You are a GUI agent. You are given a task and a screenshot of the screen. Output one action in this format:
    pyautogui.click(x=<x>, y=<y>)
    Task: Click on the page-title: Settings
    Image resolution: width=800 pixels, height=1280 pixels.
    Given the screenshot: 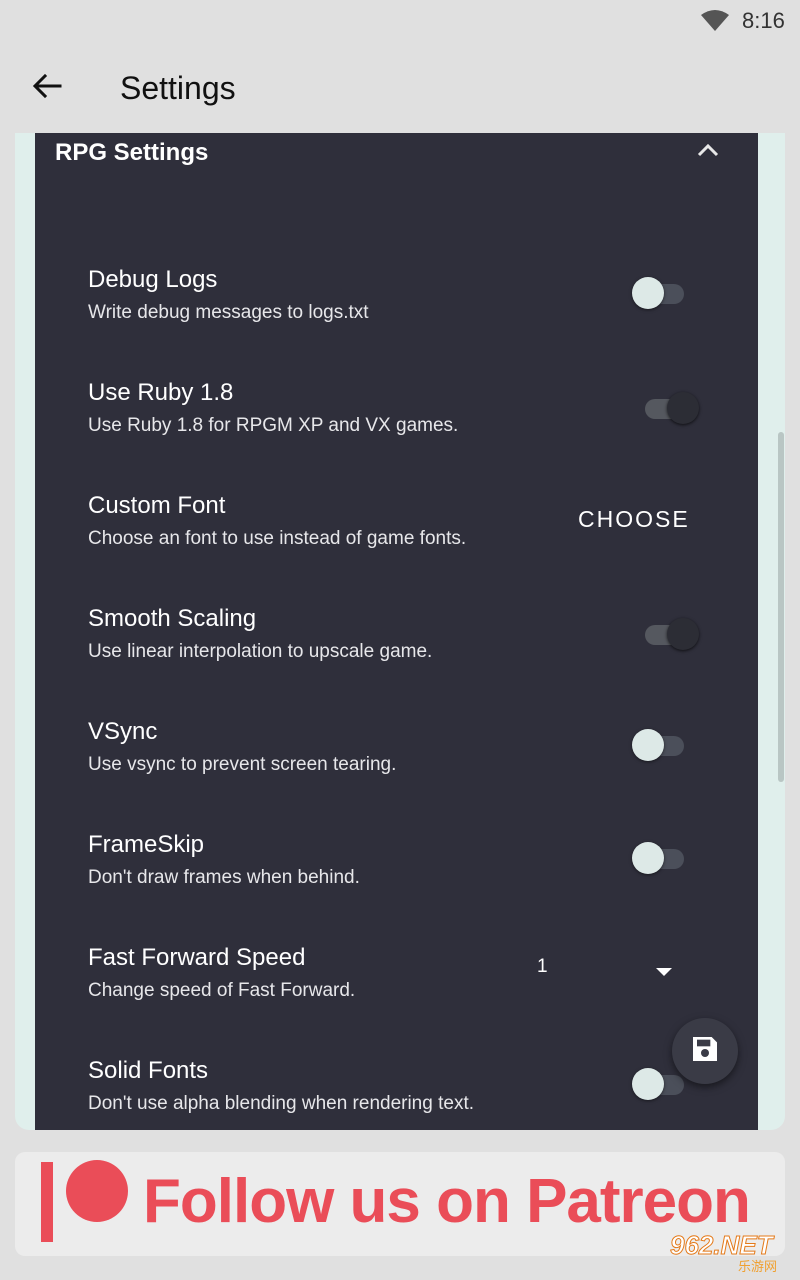 What is the action you would take?
    pyautogui.click(x=178, y=88)
    